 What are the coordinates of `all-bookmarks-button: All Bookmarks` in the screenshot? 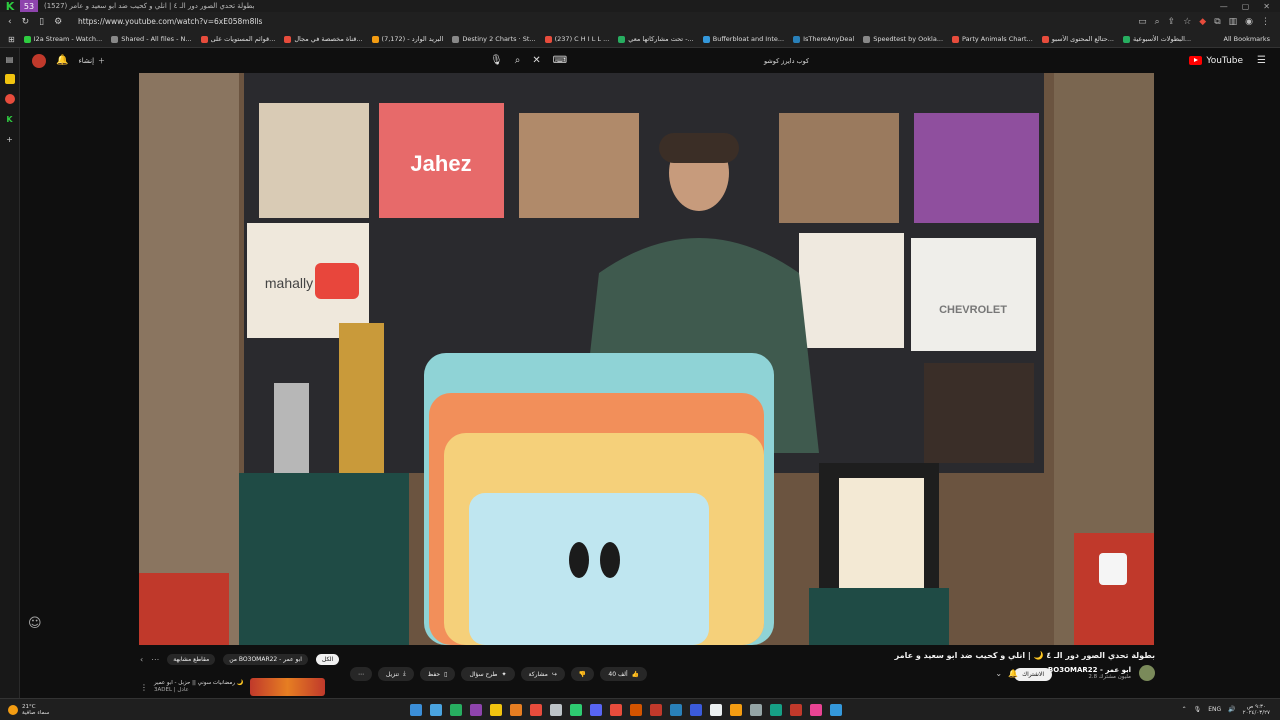 It's located at (1252, 39).